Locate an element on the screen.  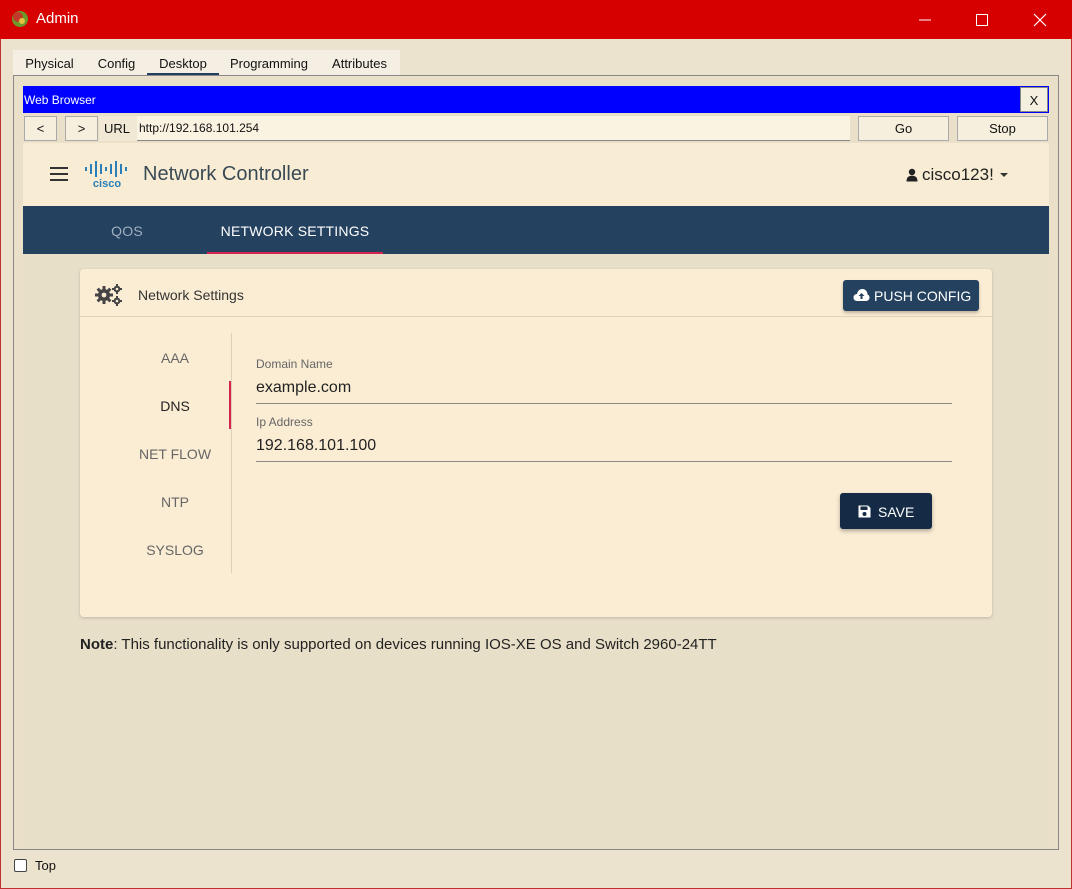
save-button: SAVE is located at coordinates (886, 511).